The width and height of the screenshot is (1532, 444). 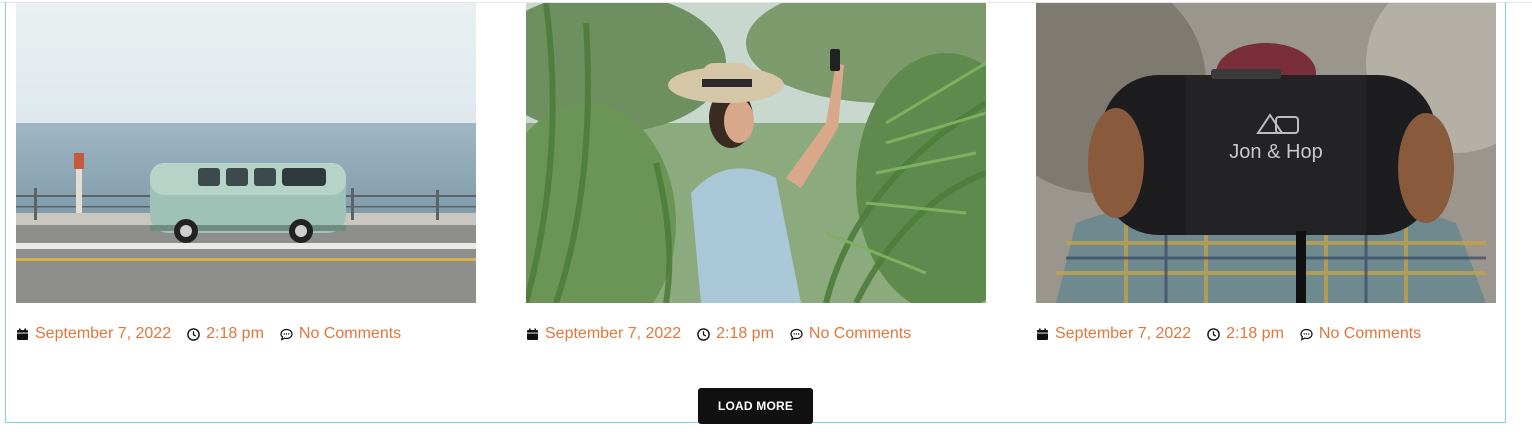 I want to click on load-more-button: LOAD MORE, so click(x=755, y=406).